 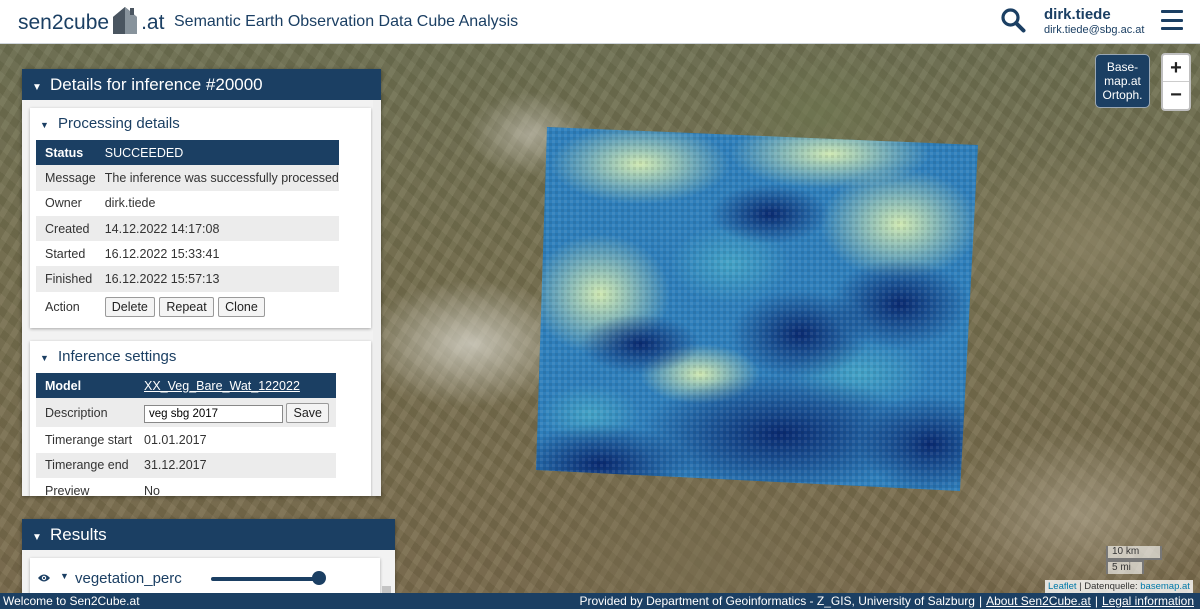 I want to click on repeat-button: Repeat, so click(x=186, y=307).